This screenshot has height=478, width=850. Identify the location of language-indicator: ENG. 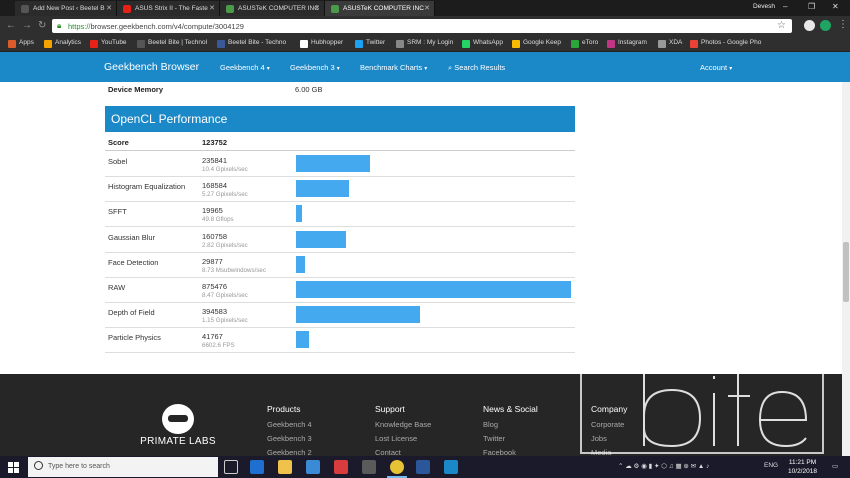
(771, 465).